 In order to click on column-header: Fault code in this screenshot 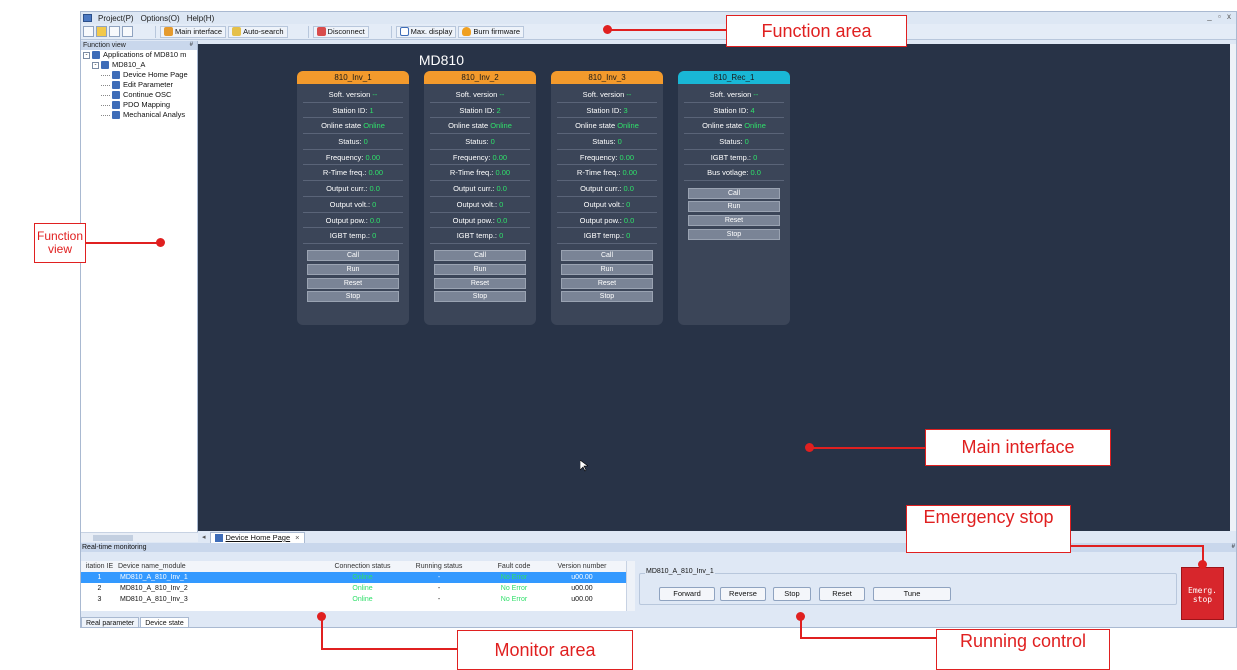, I will do `click(514, 566)`.